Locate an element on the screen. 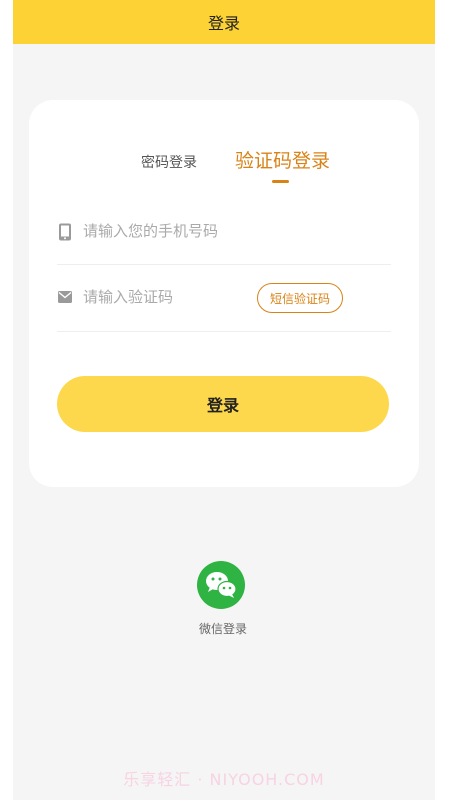 The image size is (450, 800). watermark: 乐享轻汇 · NIYOOH.COM is located at coordinates (224, 779).